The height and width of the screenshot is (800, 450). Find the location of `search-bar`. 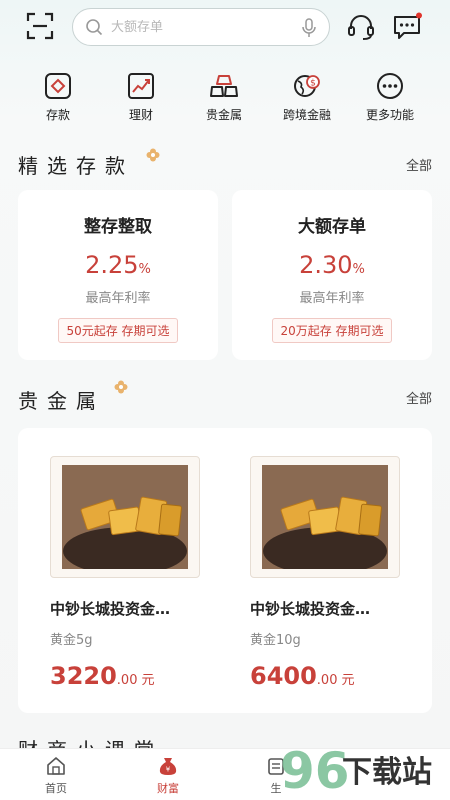

search-bar is located at coordinates (201, 27).